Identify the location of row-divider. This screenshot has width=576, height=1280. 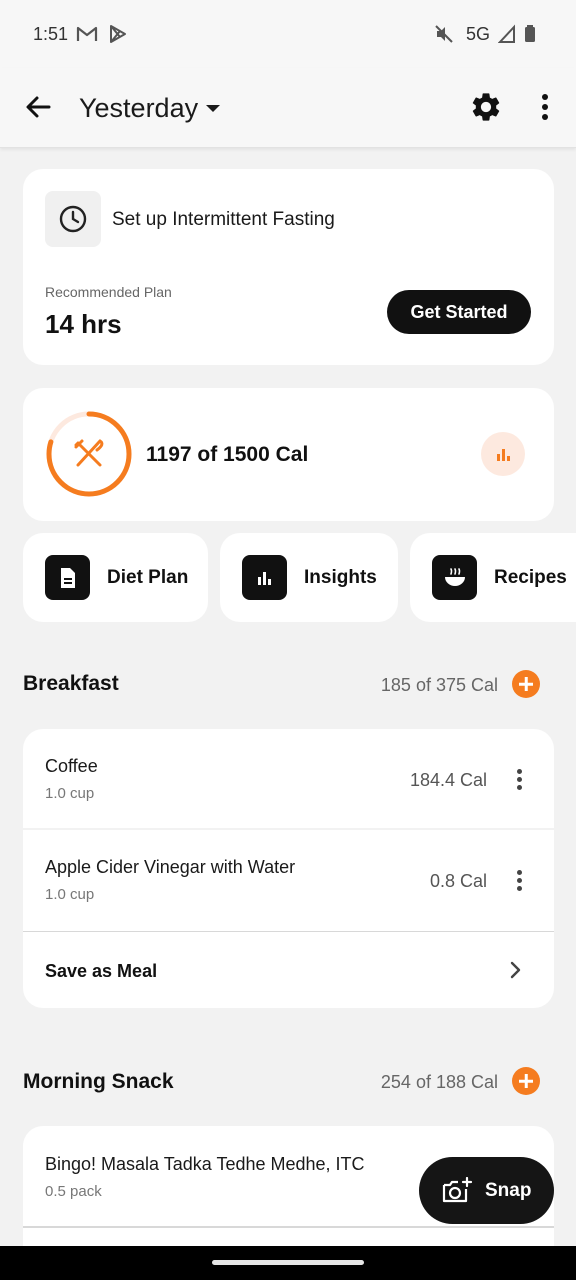
(288, 1227).